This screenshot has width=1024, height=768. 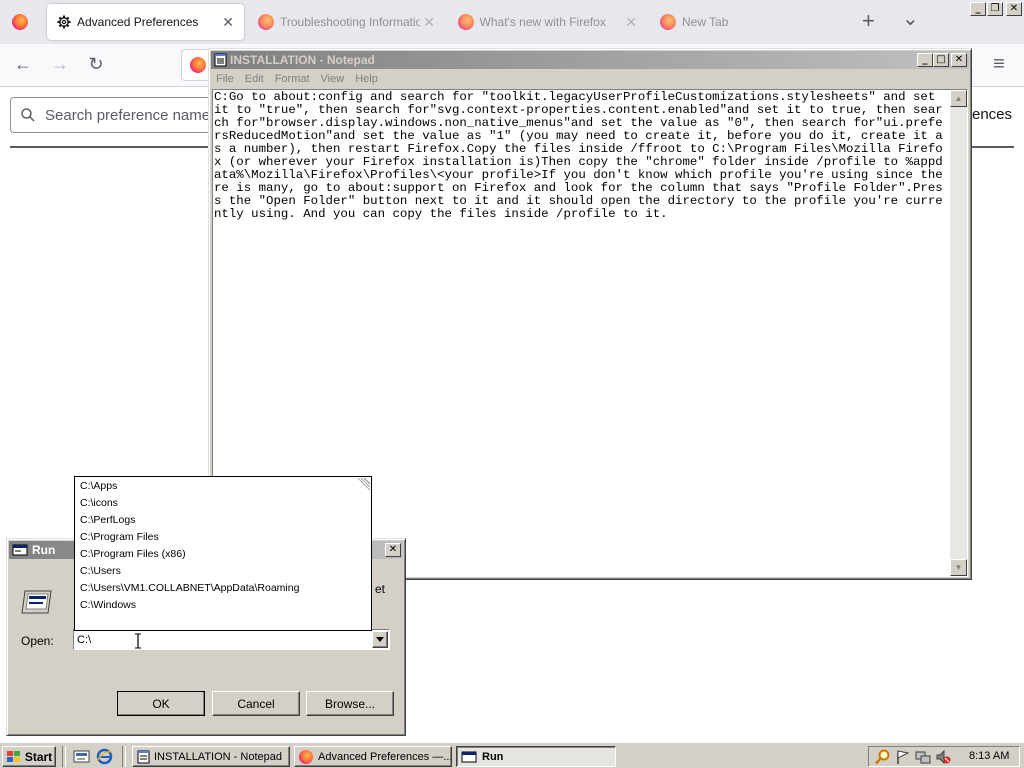 I want to click on preference-search-box, so click(x=113, y=115).